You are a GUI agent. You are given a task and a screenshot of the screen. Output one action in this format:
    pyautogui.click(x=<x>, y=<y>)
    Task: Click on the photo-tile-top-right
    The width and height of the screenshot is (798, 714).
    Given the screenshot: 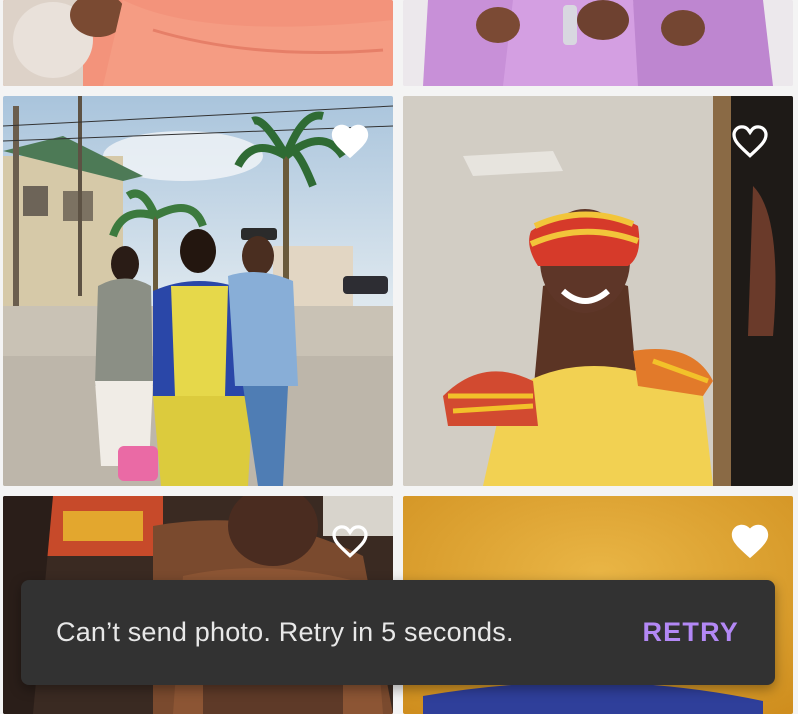 What is the action you would take?
    pyautogui.click(x=598, y=43)
    